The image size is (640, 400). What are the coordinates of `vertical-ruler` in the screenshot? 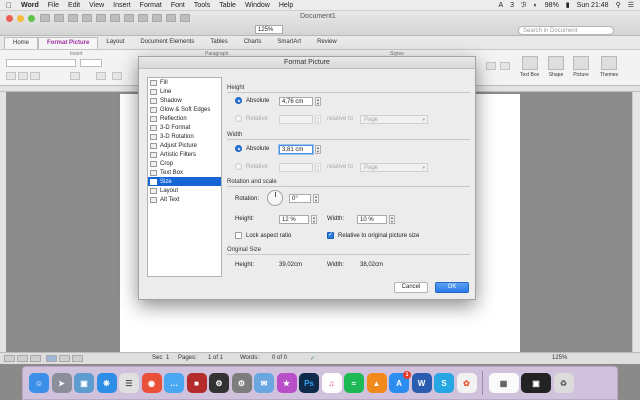 It's located at (3, 222).